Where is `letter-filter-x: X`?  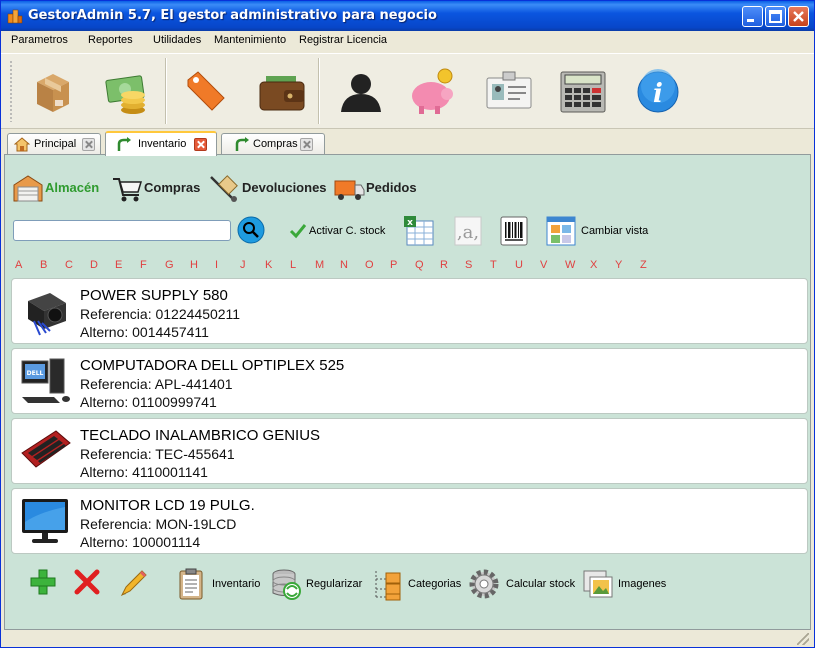 letter-filter-x: X is located at coordinates (593, 265).